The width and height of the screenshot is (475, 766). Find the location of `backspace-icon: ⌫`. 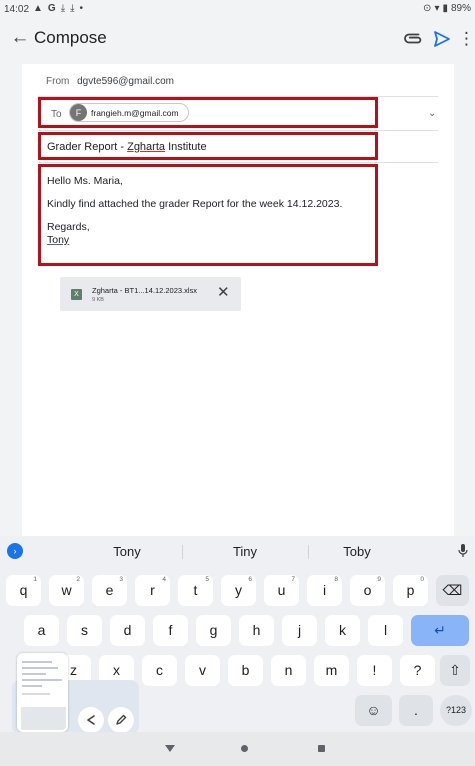

backspace-icon: ⌫ is located at coordinates (452, 590).